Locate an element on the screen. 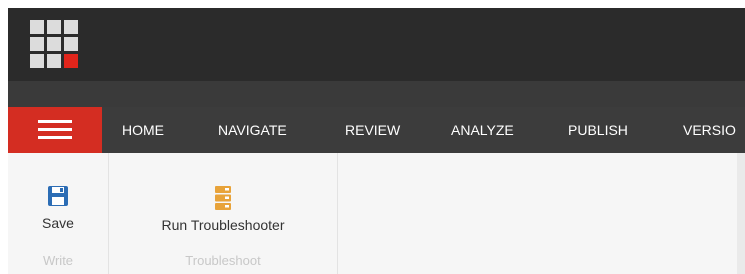 The image size is (745, 274). ribbon-group-write: Save Write is located at coordinates (58, 213).